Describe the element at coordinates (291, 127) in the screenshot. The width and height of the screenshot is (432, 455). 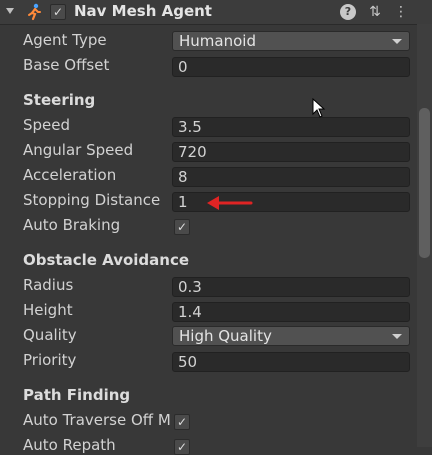
I see `speed-field: 3.5` at that location.